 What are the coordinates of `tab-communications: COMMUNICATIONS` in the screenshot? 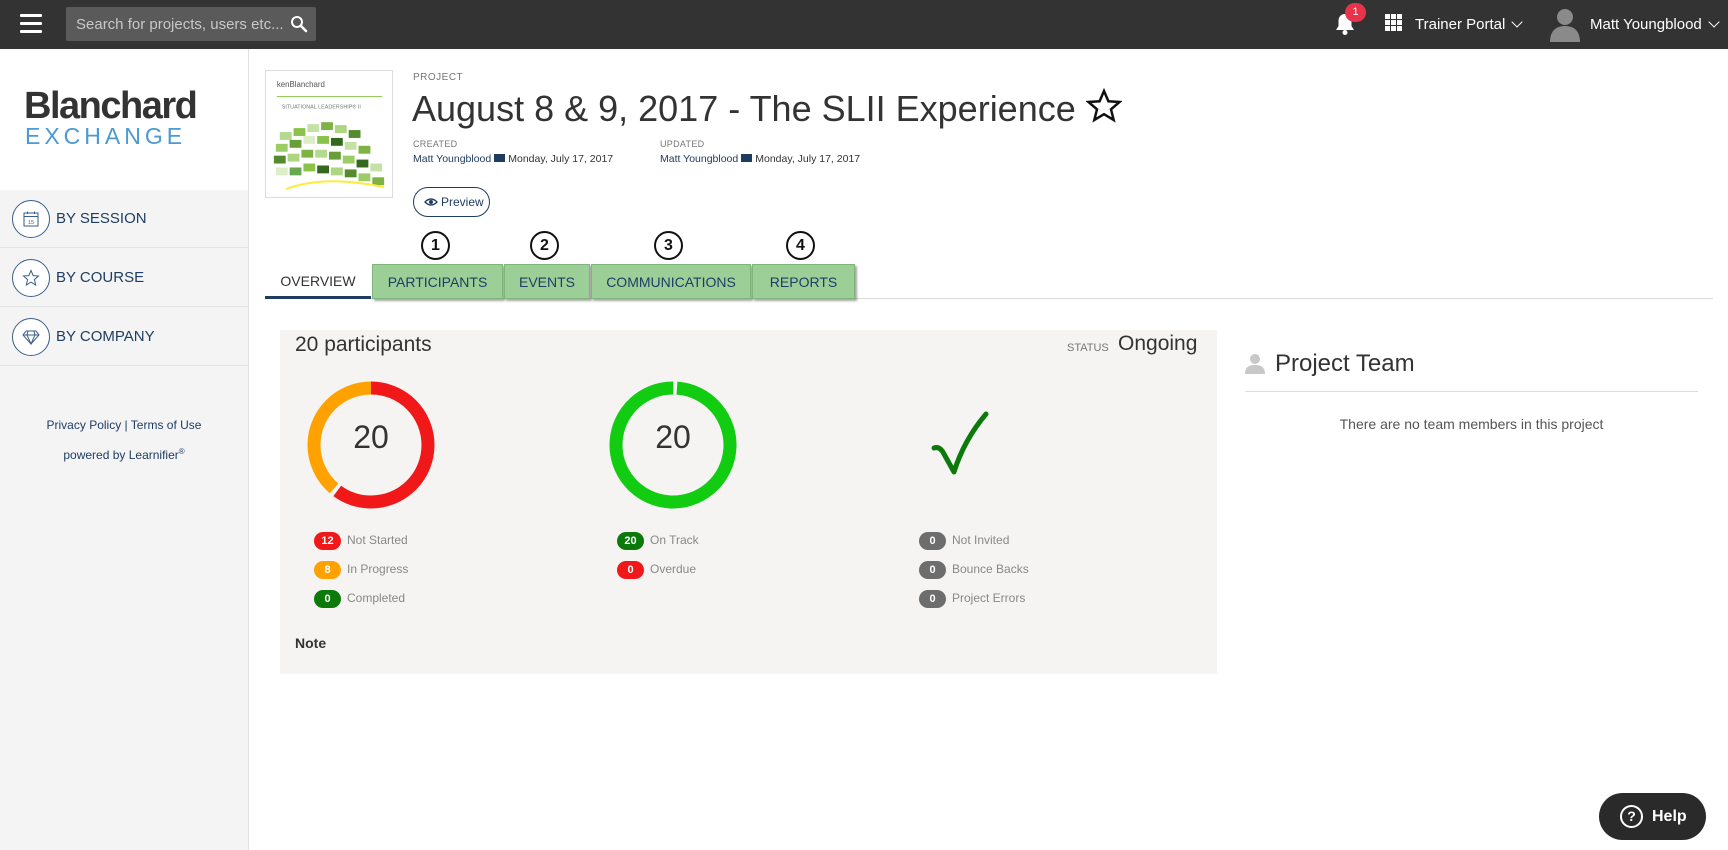 It's located at (671, 281).